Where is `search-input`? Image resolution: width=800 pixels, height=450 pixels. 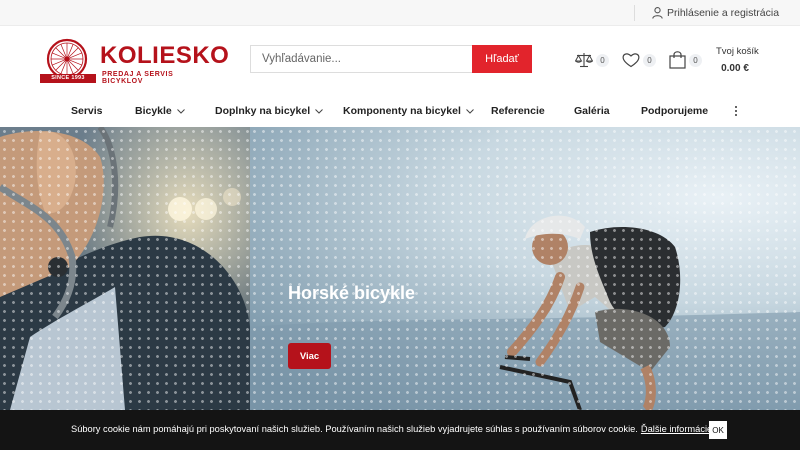
search-input is located at coordinates (361, 59).